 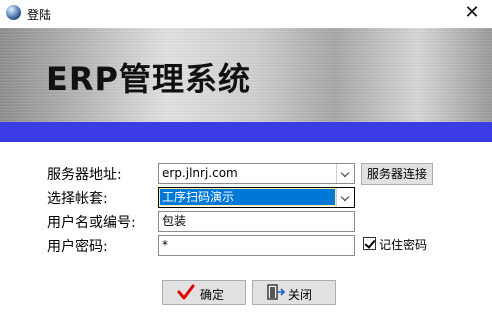 What do you see at coordinates (200, 173) in the screenshot?
I see `server-value: erp.jlnrj.com` at bounding box center [200, 173].